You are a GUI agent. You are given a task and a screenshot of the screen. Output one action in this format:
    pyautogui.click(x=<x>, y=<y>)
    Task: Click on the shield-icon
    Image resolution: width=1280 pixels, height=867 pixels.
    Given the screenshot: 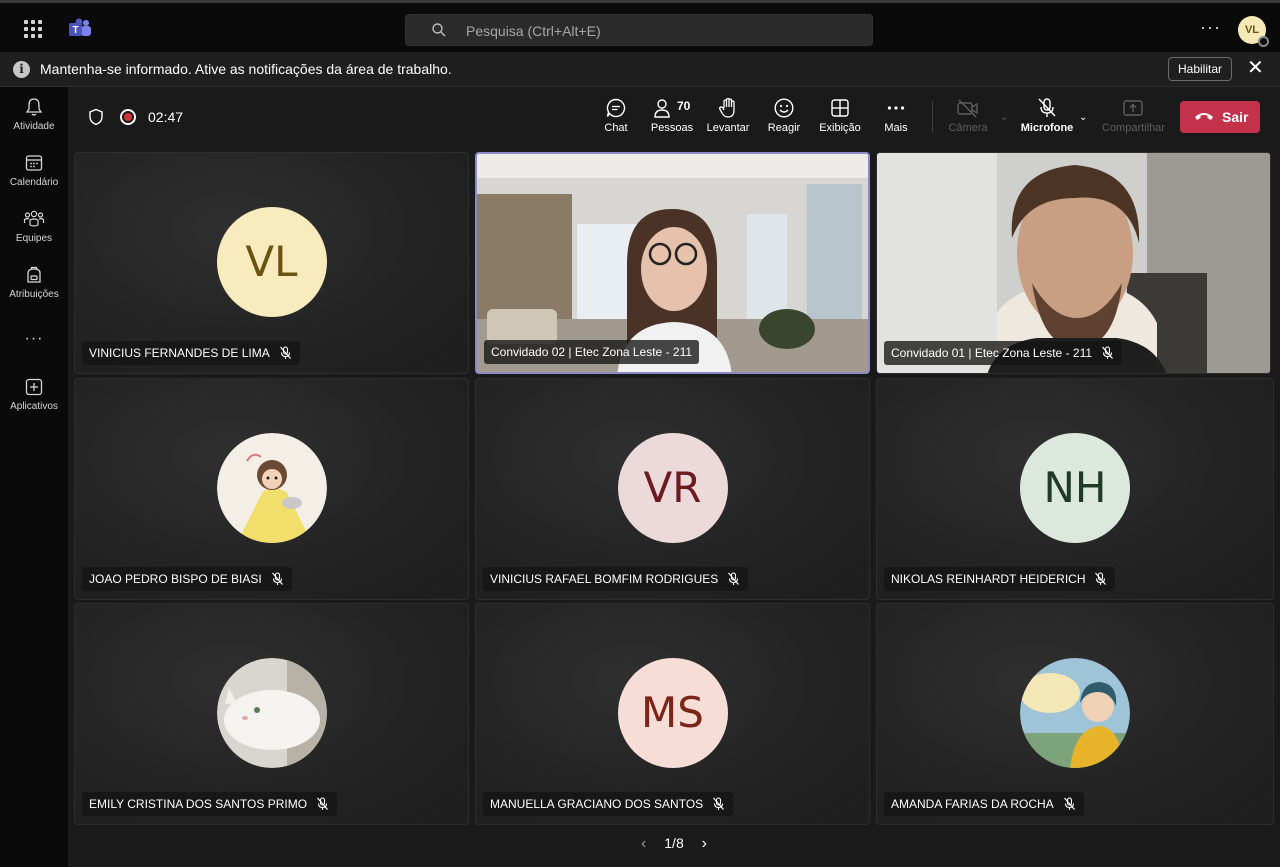 What is the action you would take?
    pyautogui.click(x=96, y=117)
    